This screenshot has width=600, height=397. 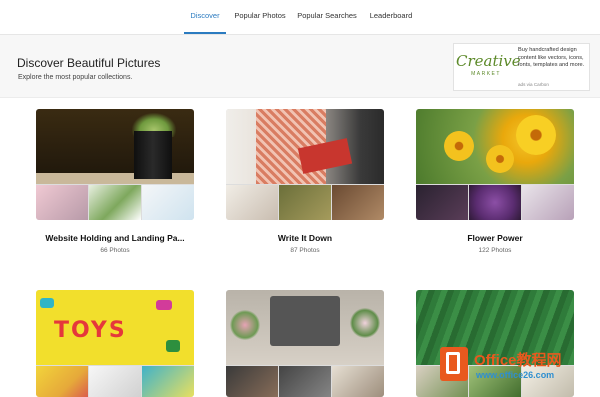 I want to click on cover-image: TOYS, so click(x=115, y=327).